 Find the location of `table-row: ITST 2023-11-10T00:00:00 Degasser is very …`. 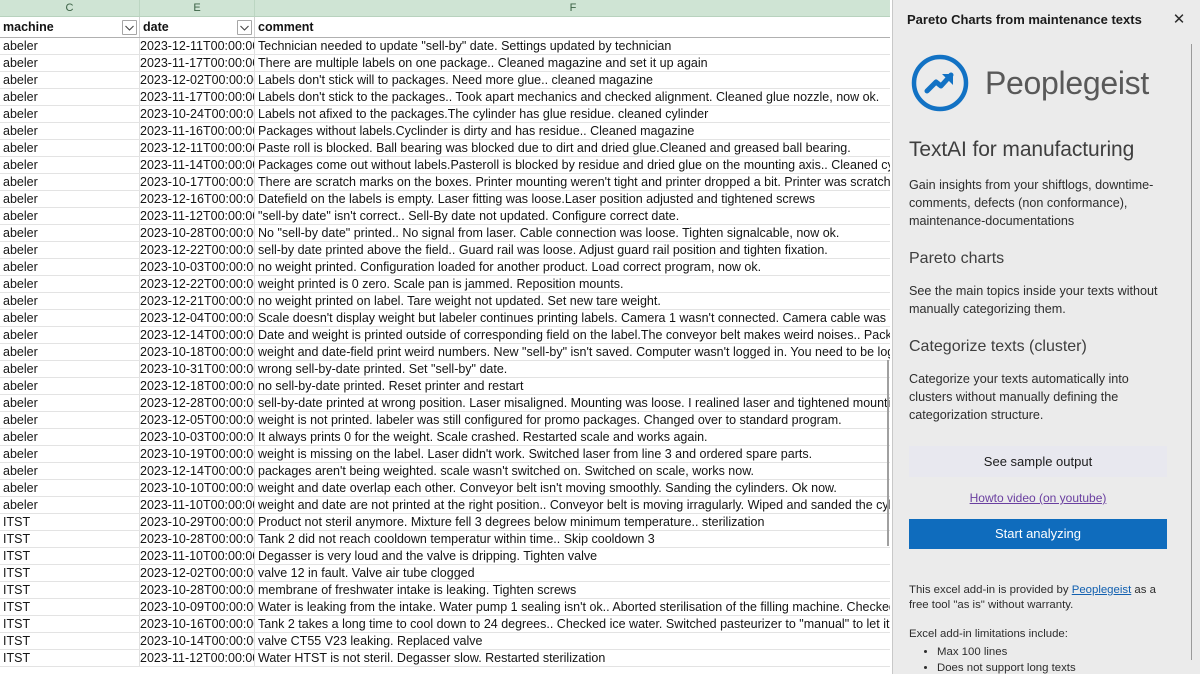

table-row: ITST 2023-11-10T00:00:00 Degasser is very … is located at coordinates (446, 556).